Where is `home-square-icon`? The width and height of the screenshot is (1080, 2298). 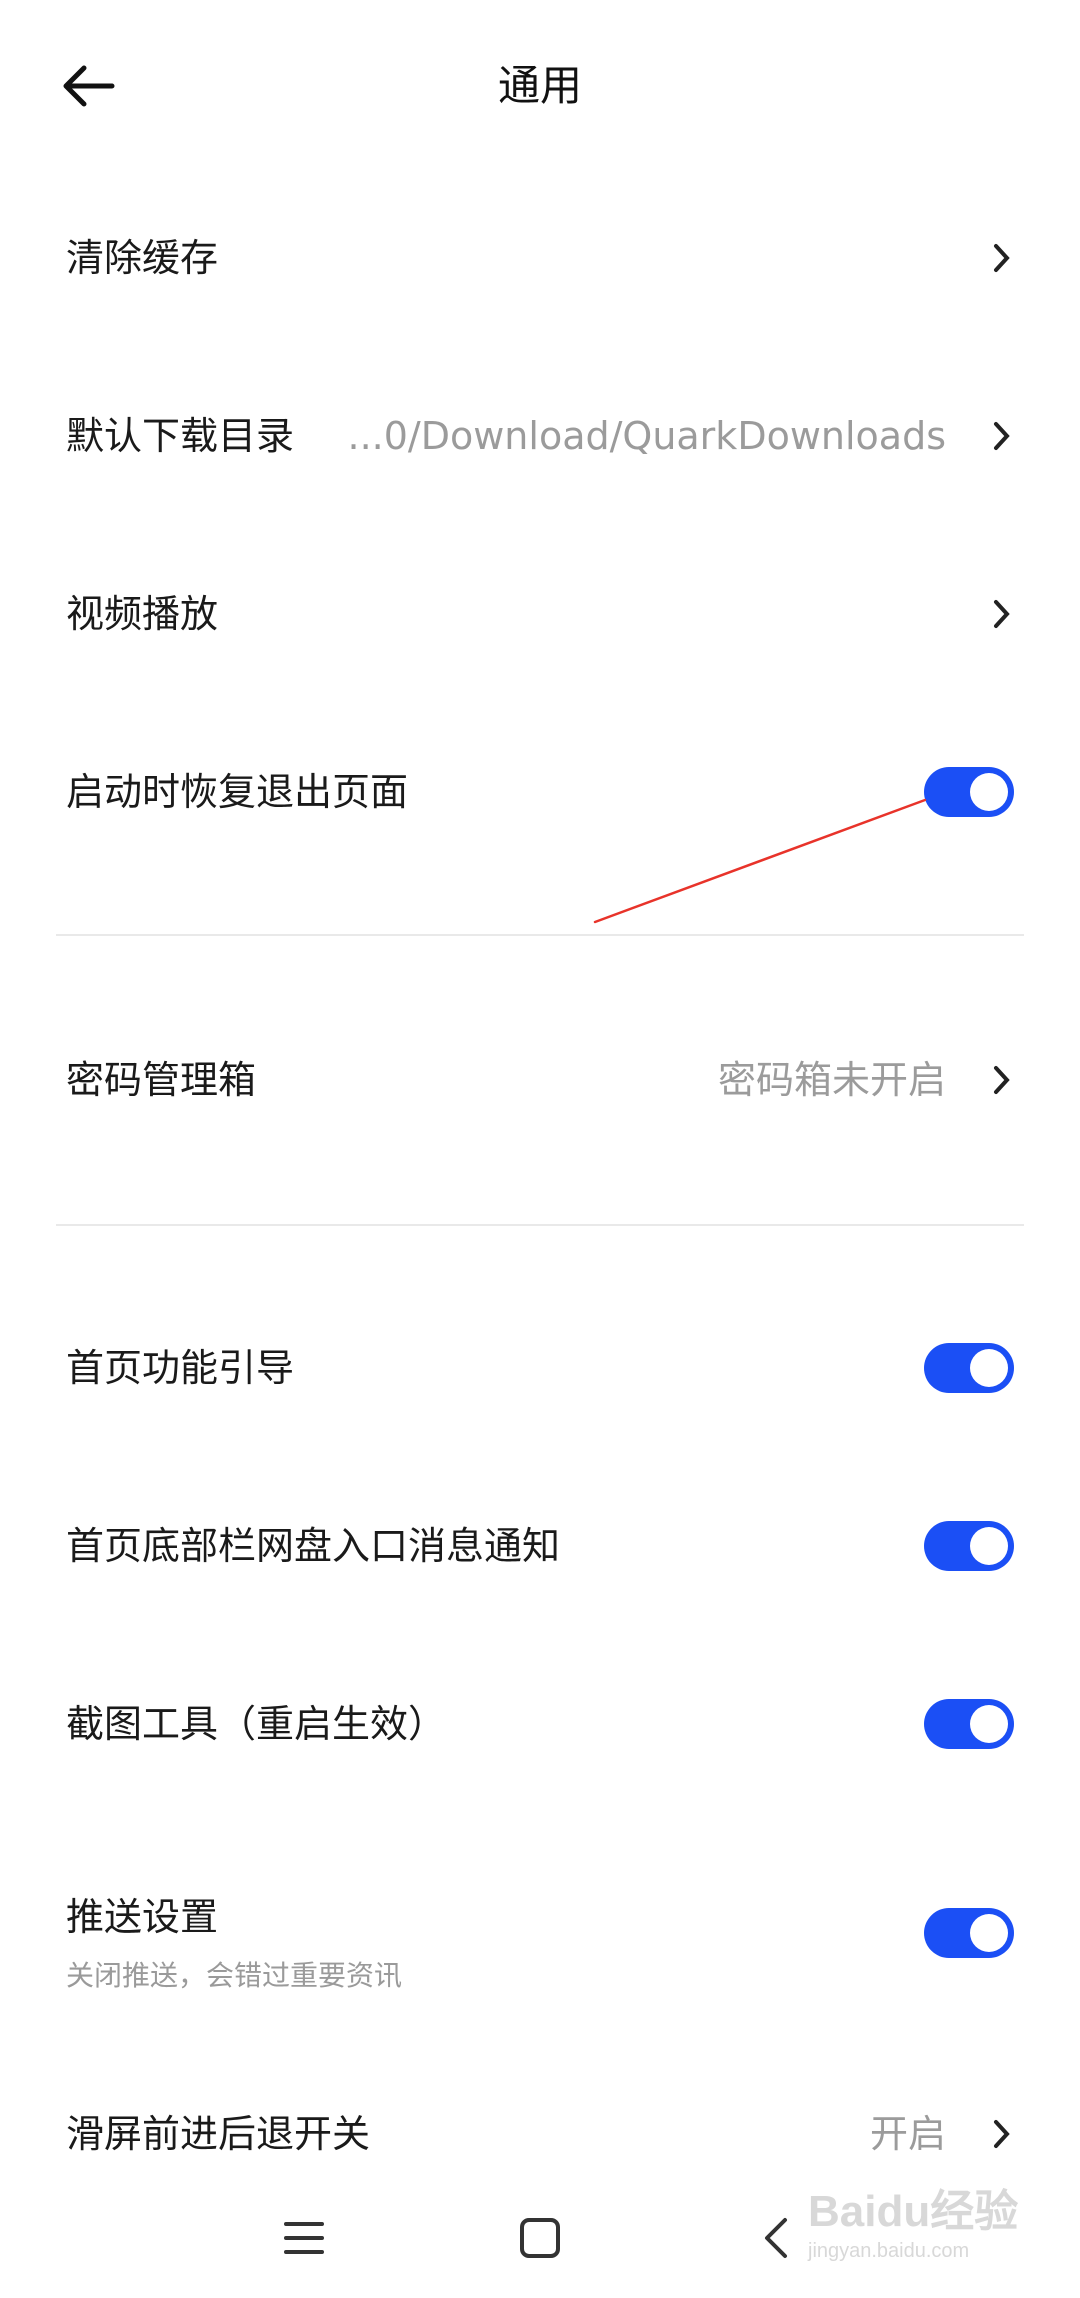 home-square-icon is located at coordinates (540, 2238).